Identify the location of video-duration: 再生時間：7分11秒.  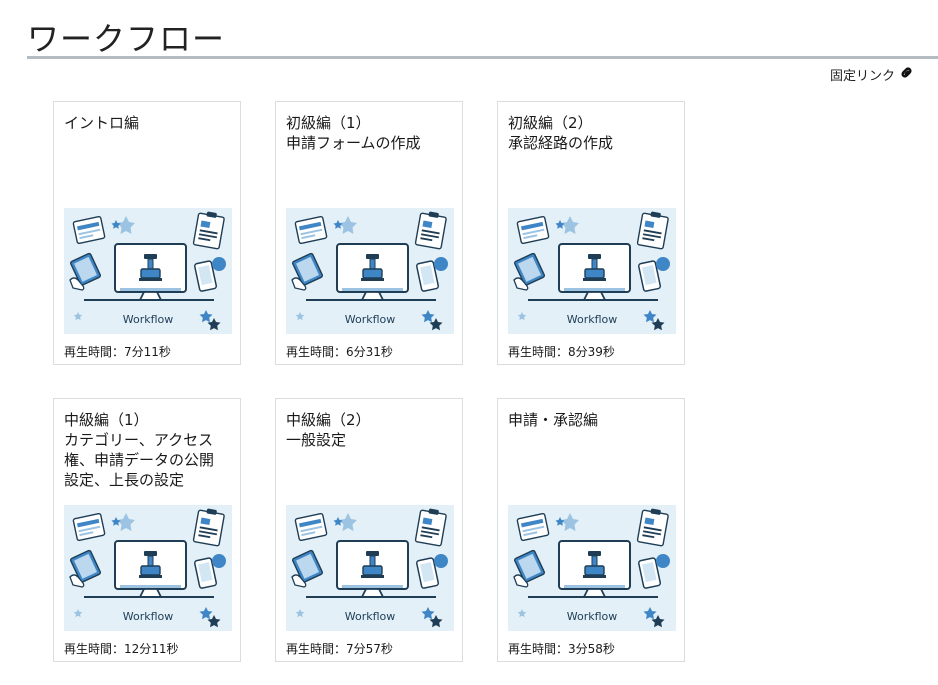
(117, 352).